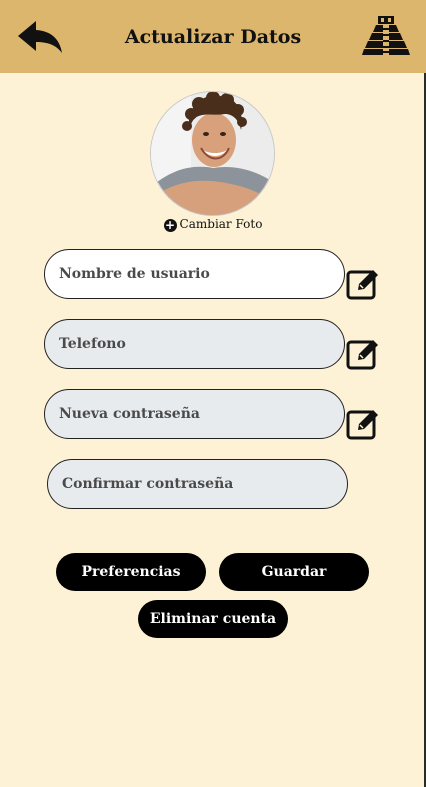  What do you see at coordinates (194, 344) in the screenshot?
I see `phone-field` at bounding box center [194, 344].